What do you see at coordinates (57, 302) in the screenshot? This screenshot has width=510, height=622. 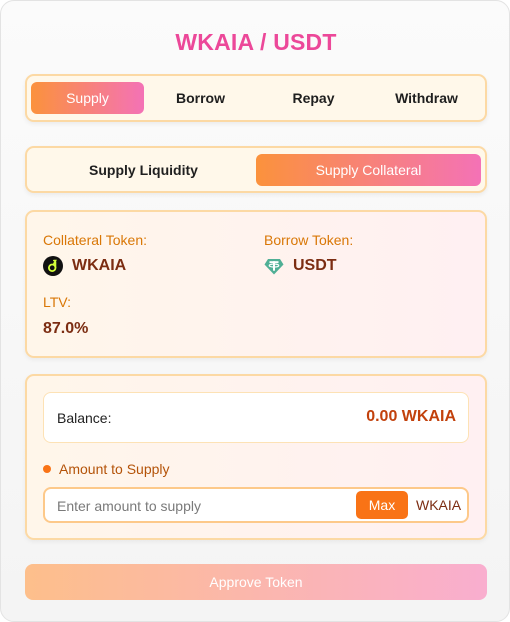 I see `ltv-label: LTV:` at bounding box center [57, 302].